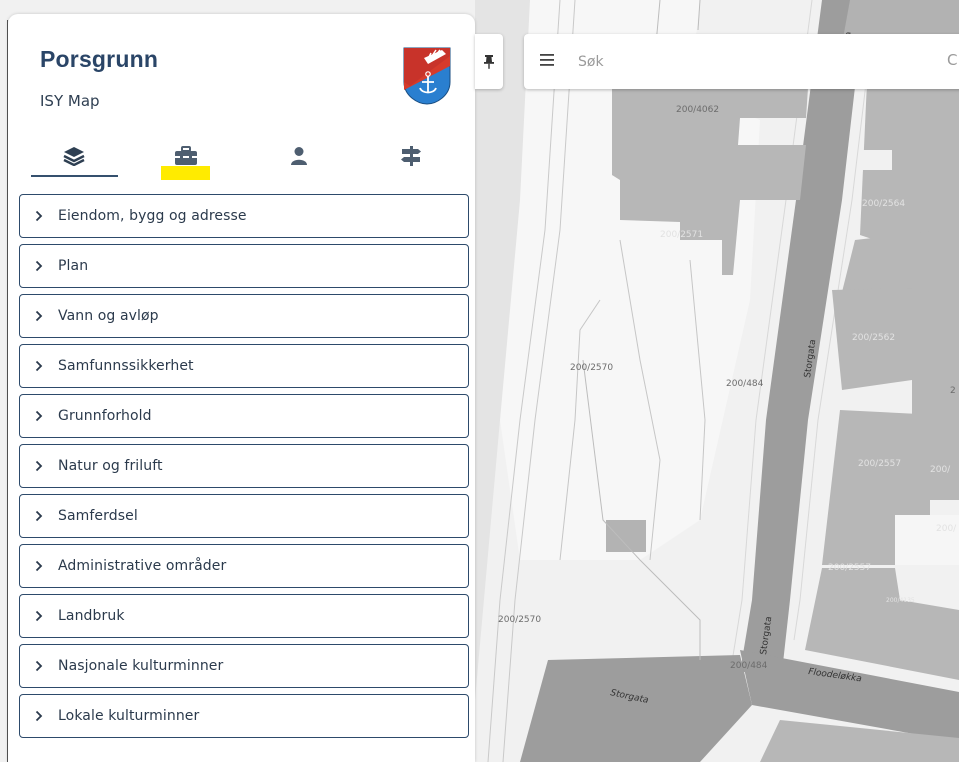  I want to click on category-label: Nasjonale kulturminner, so click(141, 666).